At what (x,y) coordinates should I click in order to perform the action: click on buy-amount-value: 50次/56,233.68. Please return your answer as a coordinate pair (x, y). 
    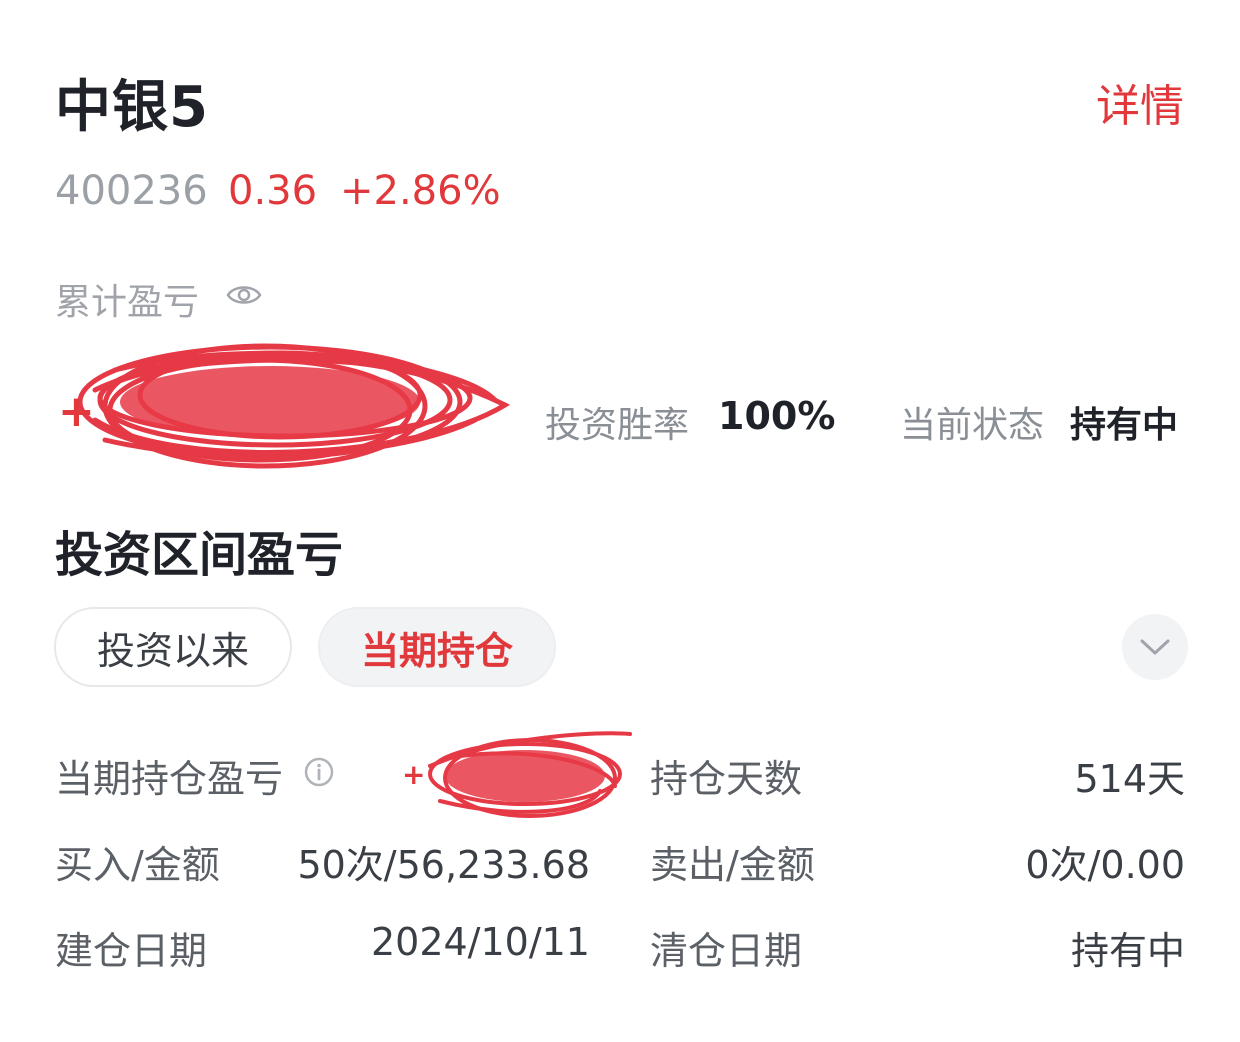
    Looking at the image, I should click on (443, 865).